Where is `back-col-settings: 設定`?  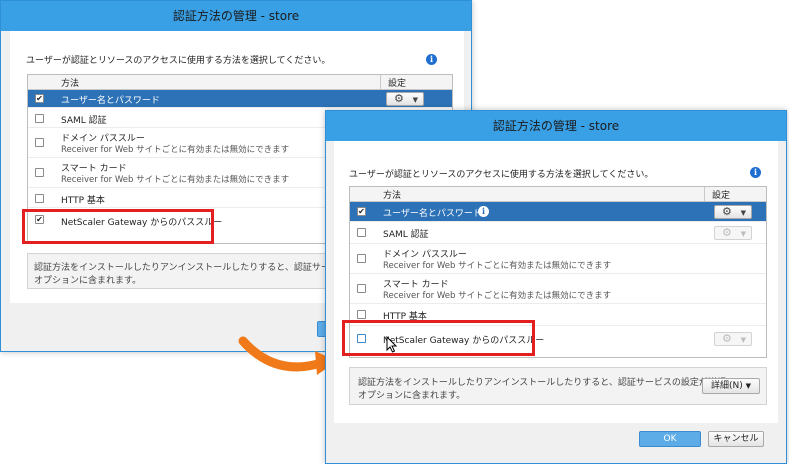
back-col-settings: 設定 is located at coordinates (397, 82).